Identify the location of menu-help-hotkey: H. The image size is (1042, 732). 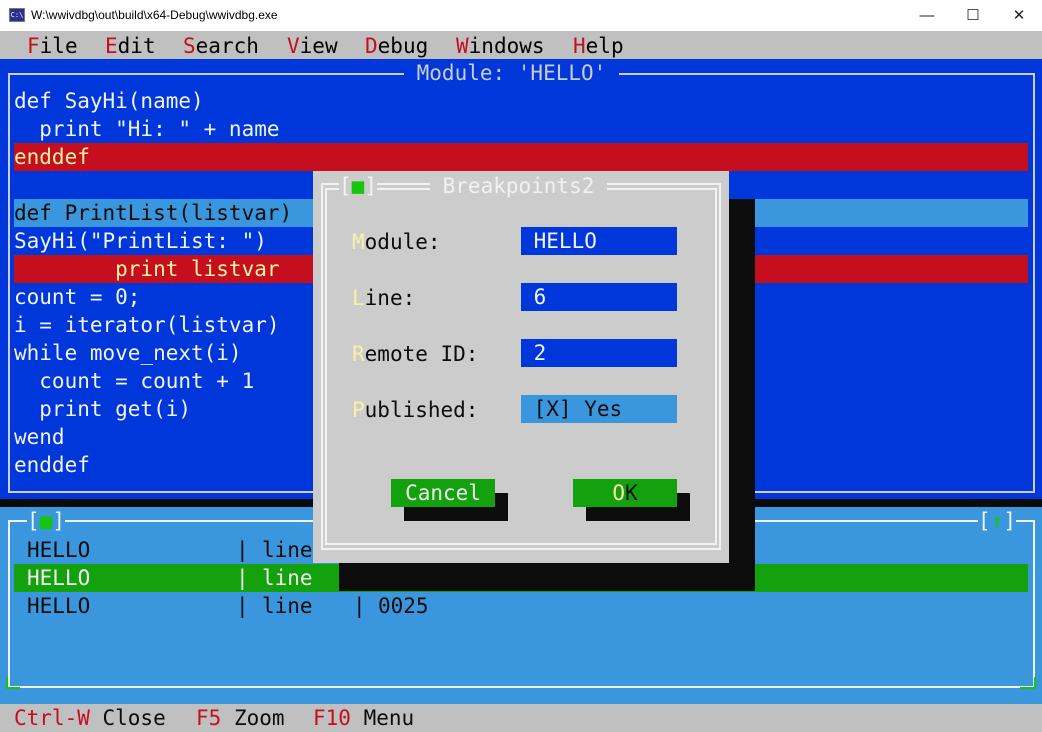
(579, 46).